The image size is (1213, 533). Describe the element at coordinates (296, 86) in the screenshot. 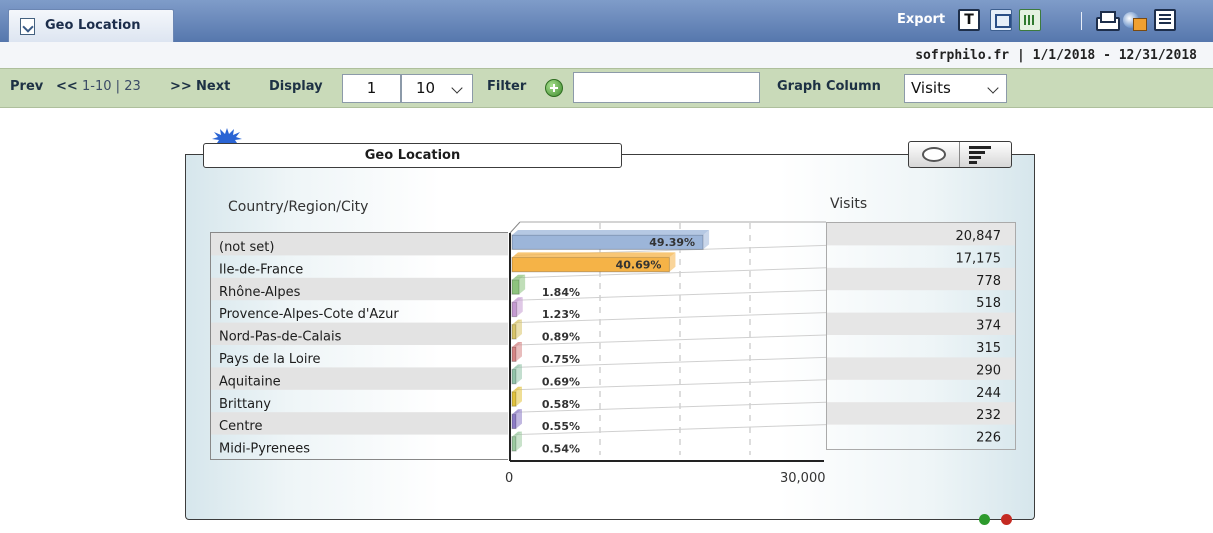

I see `display-label: Display` at that location.